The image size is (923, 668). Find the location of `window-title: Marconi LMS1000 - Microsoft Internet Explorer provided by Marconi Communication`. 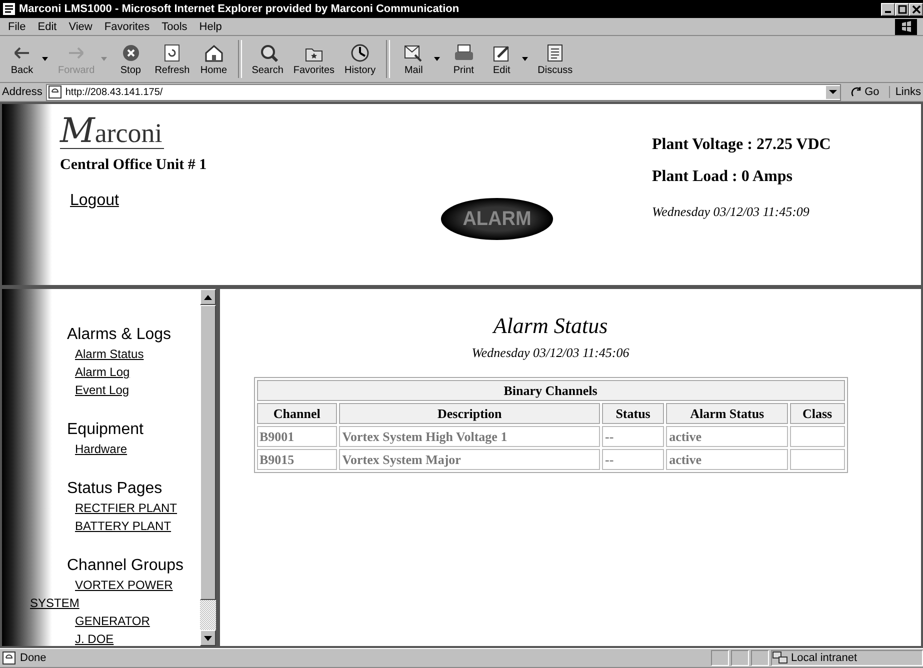

window-title: Marconi LMS1000 - Microsoft Internet Explorer provided by Marconi Communication is located at coordinates (239, 9).